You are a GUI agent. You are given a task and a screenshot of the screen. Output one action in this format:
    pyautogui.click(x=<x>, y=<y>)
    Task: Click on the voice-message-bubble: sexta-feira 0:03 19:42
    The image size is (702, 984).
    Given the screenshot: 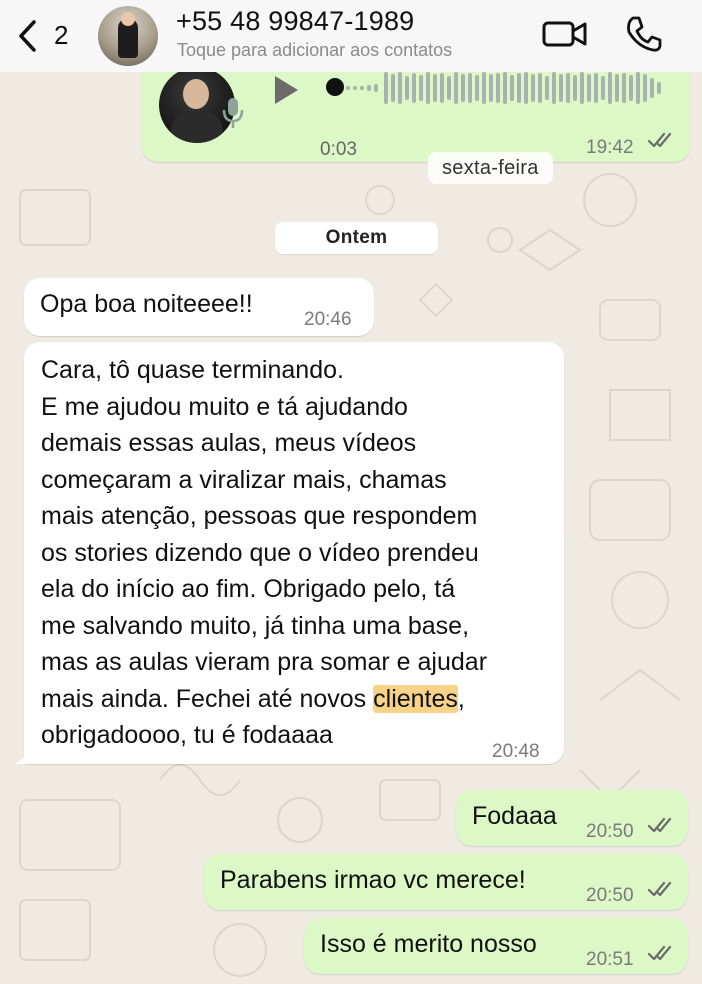 What is the action you would take?
    pyautogui.click(x=416, y=122)
    